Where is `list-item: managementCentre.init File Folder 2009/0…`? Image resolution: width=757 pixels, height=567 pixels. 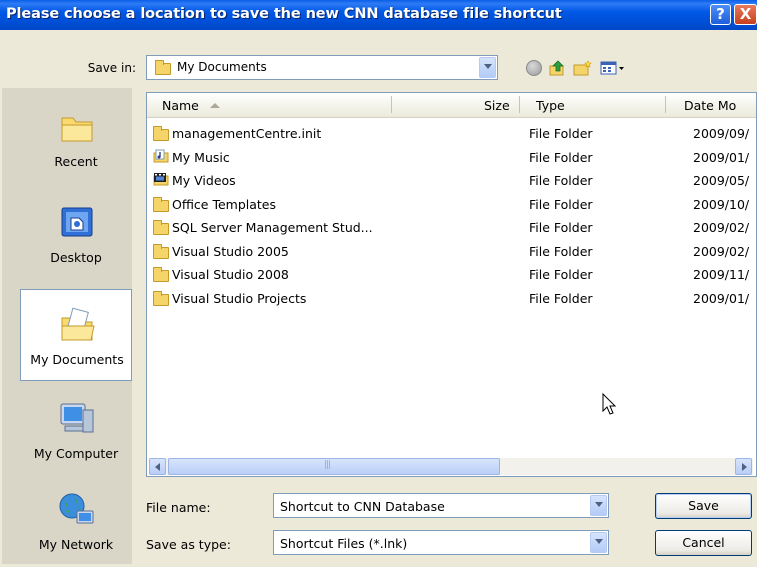
list-item: managementCentre.init File Folder 2009/0… is located at coordinates (451, 133).